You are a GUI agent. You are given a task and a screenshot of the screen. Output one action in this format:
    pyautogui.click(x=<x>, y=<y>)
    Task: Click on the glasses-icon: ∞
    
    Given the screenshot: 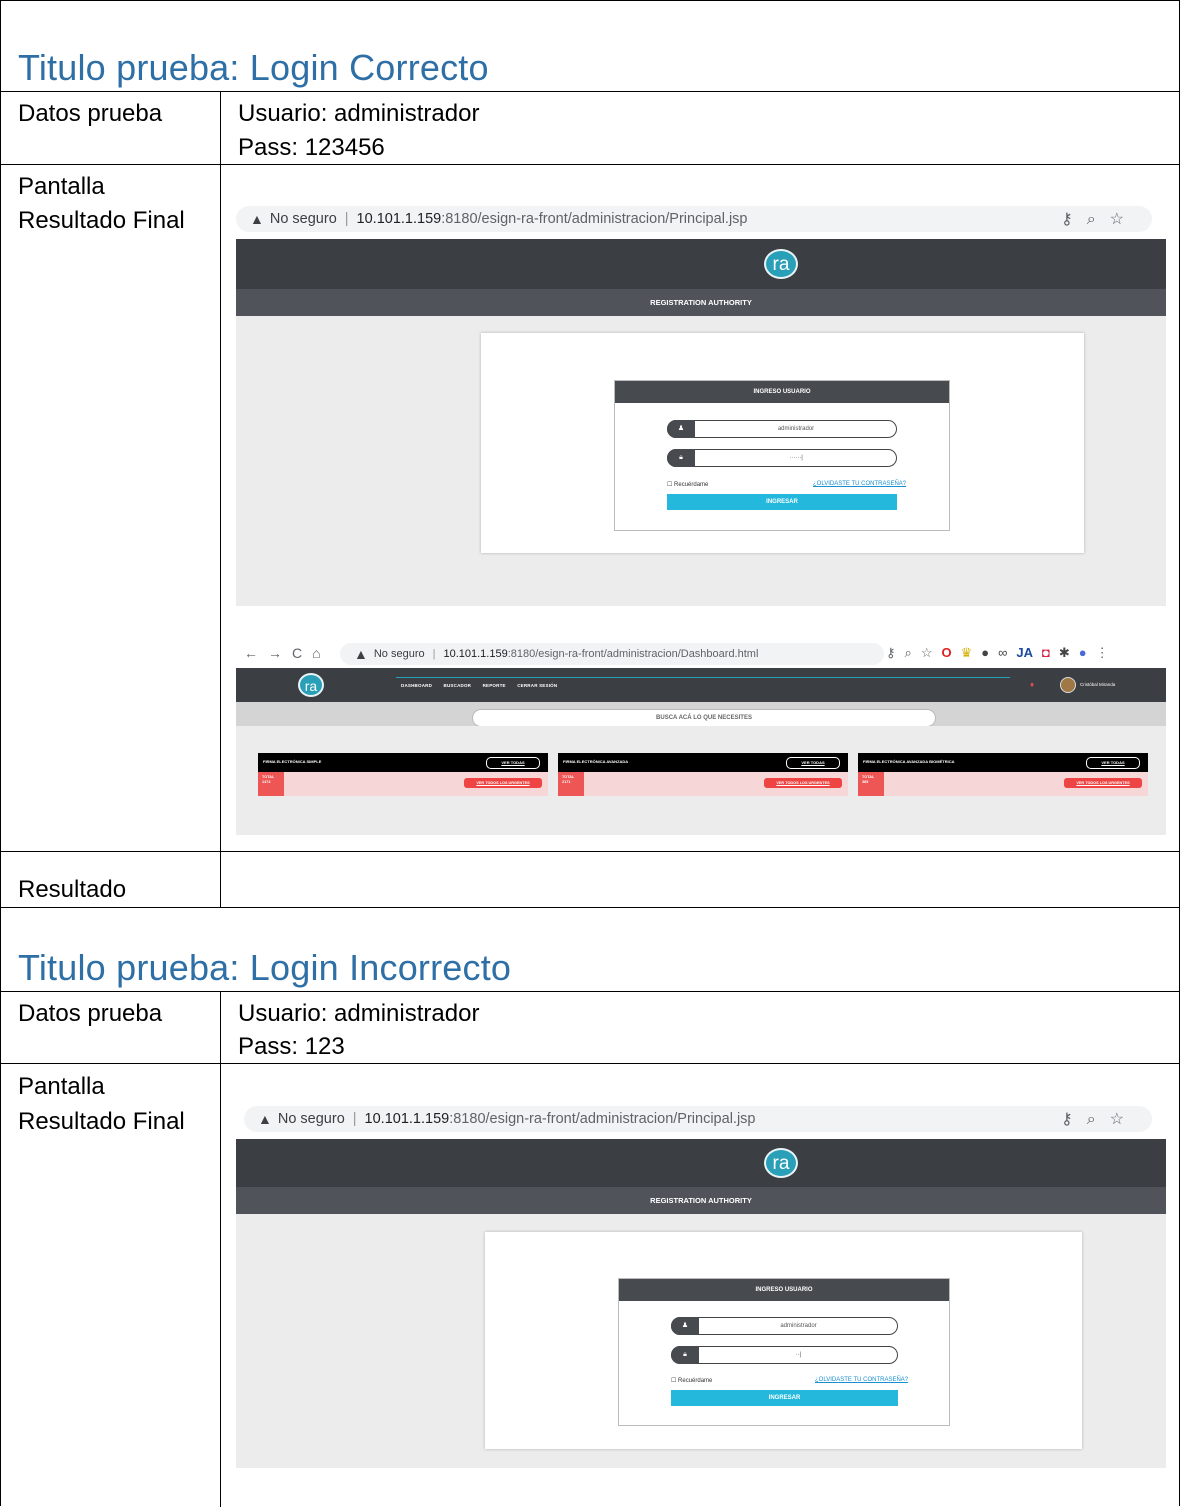 What is the action you would take?
    pyautogui.click(x=1002, y=652)
    